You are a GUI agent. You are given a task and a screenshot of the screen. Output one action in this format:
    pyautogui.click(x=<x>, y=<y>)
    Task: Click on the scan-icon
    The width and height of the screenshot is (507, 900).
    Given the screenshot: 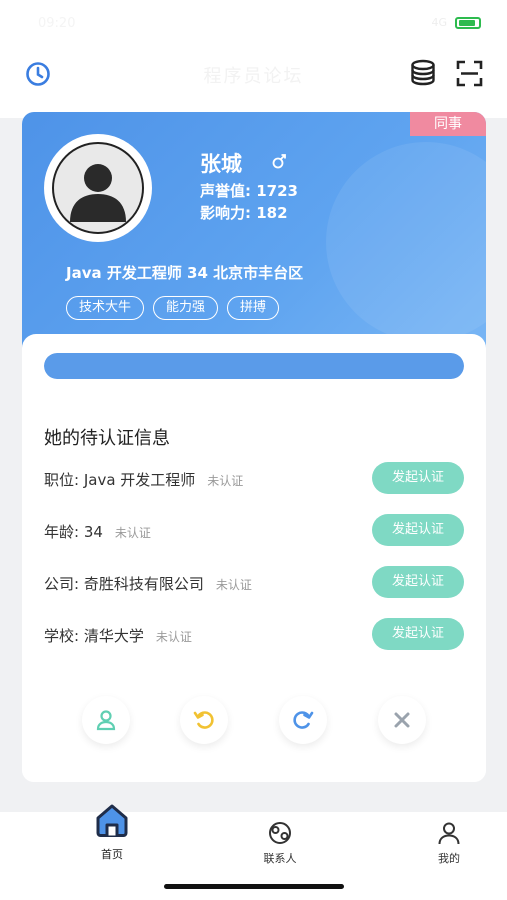 What is the action you would take?
    pyautogui.click(x=469, y=73)
    